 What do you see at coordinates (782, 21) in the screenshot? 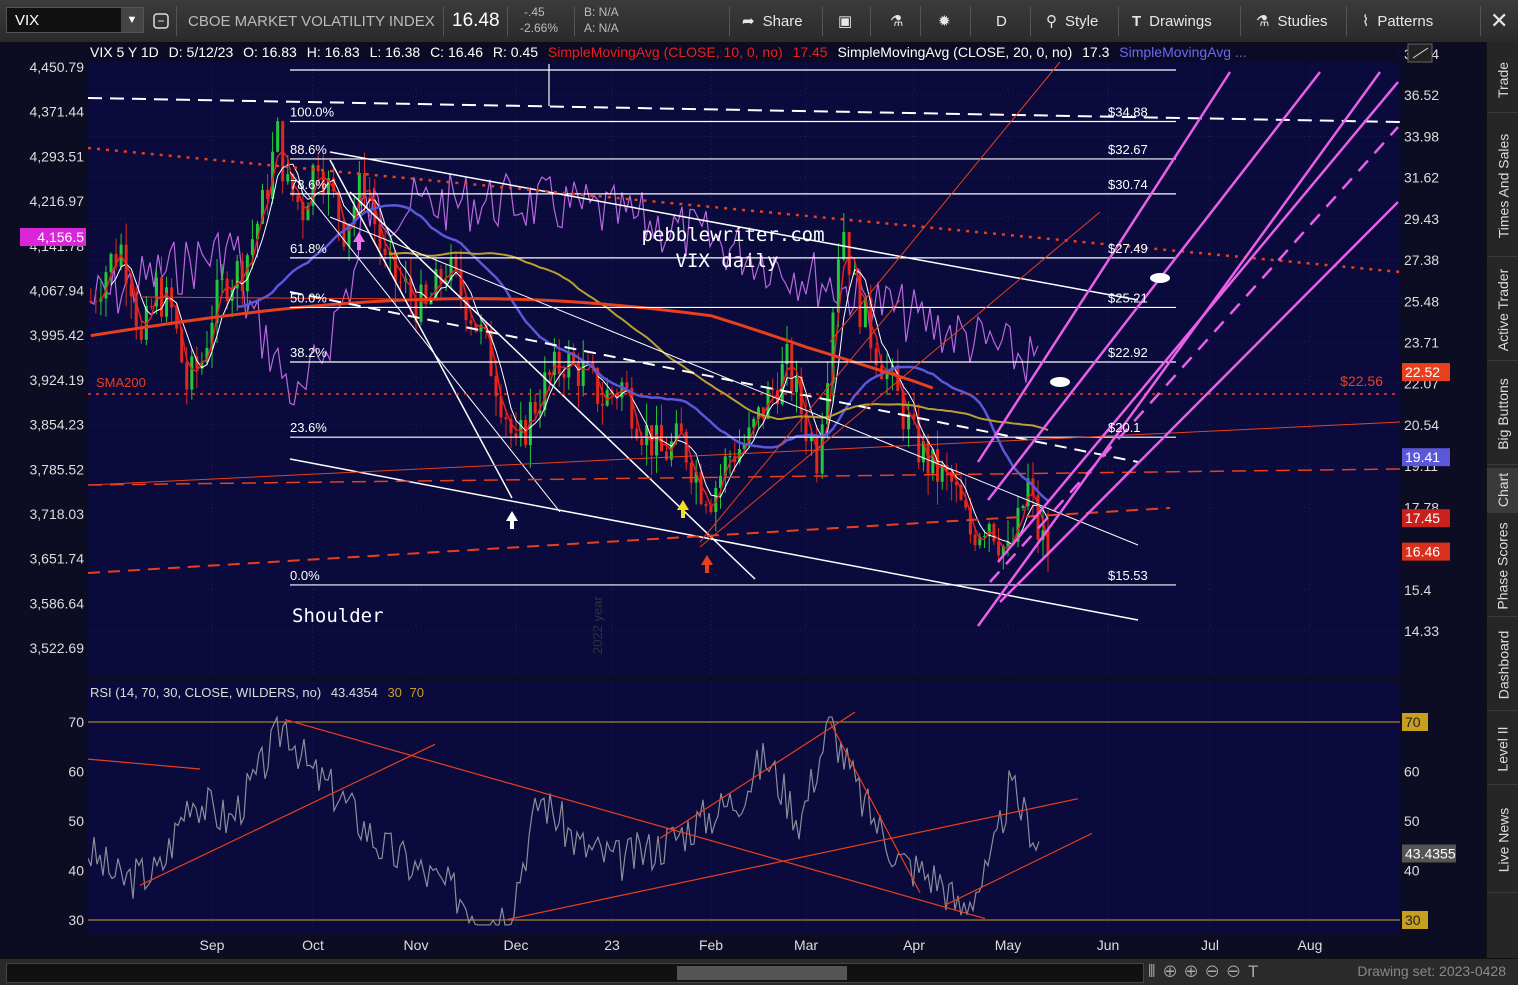
I see `share-label: Share` at bounding box center [782, 21].